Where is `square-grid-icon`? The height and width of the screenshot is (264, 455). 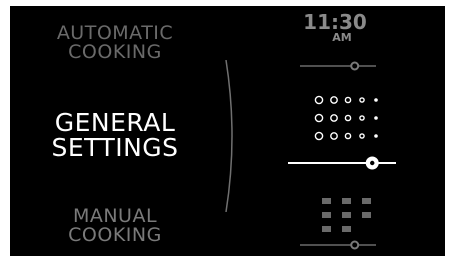 square-grid-icon is located at coordinates (338, 214).